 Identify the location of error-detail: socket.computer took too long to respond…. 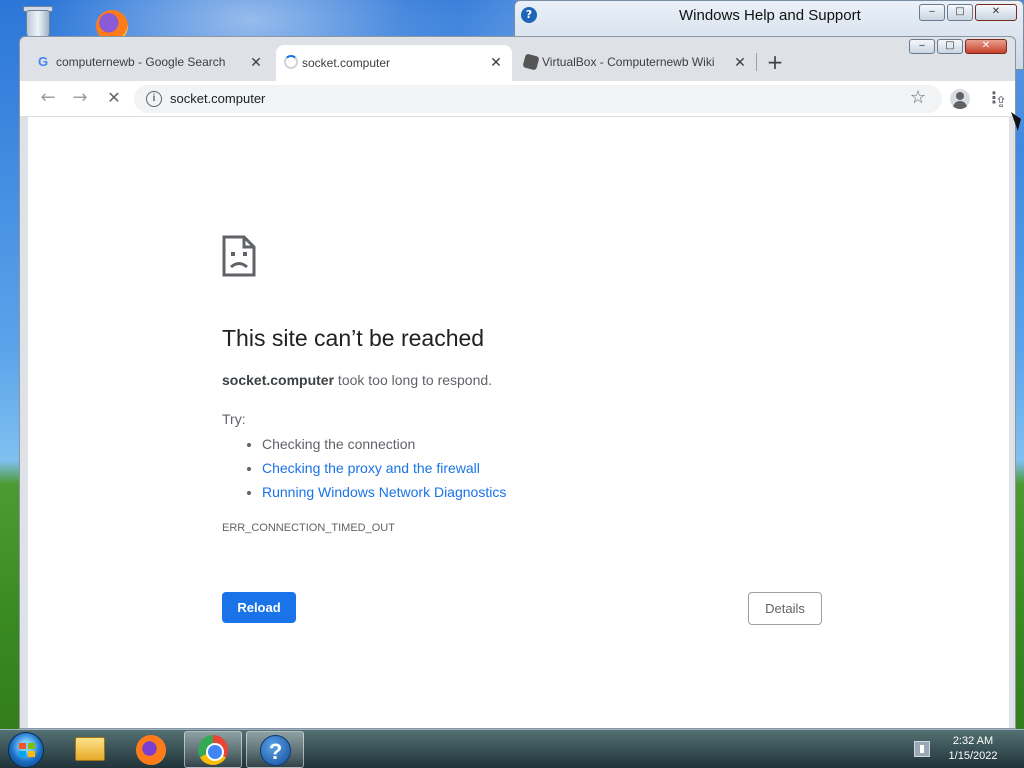
(357, 380).